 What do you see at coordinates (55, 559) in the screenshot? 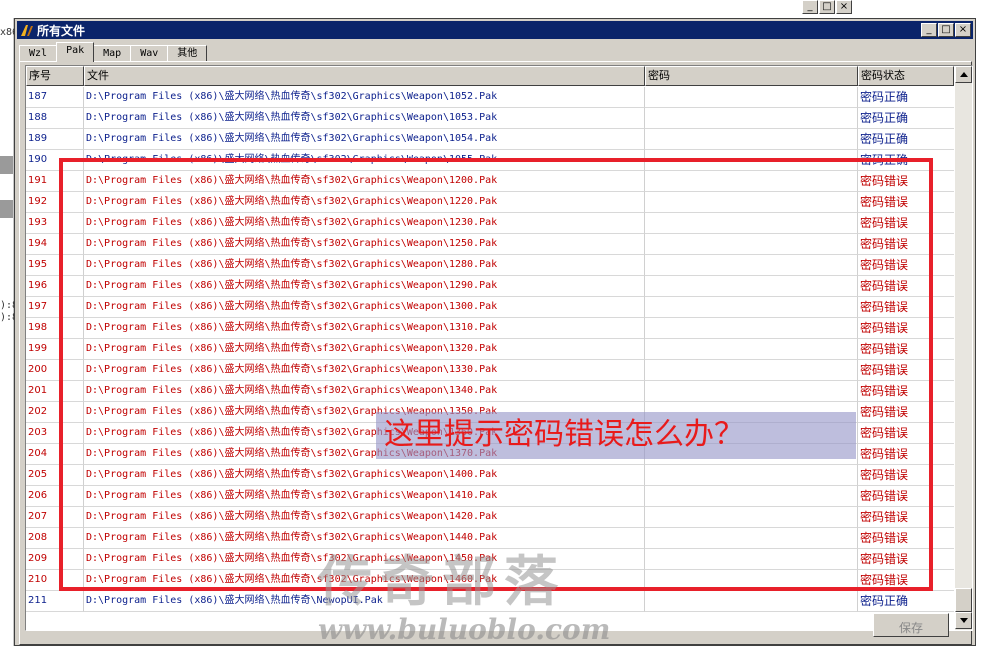
I see `row-index: 209` at bounding box center [55, 559].